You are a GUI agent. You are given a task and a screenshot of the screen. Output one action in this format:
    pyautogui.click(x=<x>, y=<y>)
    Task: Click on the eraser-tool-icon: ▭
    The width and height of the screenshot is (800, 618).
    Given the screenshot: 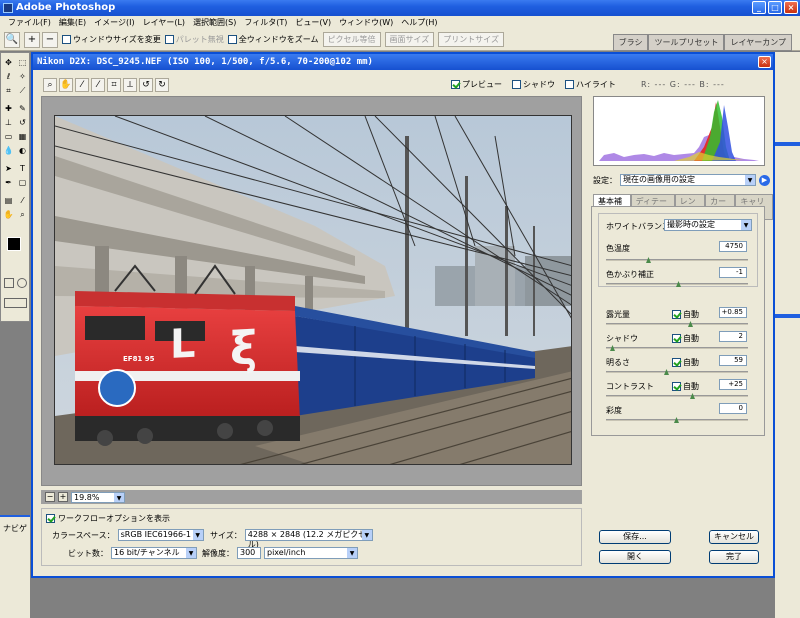 What is the action you would take?
    pyautogui.click(x=8, y=137)
    